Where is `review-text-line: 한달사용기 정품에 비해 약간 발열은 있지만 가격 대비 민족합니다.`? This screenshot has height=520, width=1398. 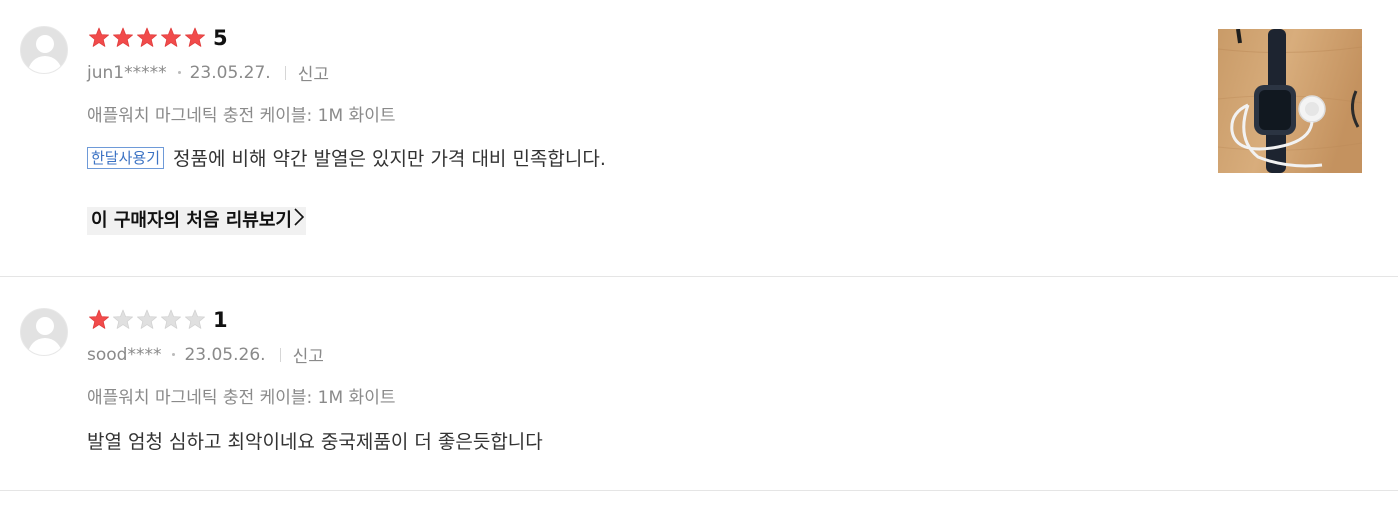 review-text-line: 한달사용기 정품에 비해 약간 발열은 있지만 가격 대비 민족합니다. is located at coordinates (346, 157).